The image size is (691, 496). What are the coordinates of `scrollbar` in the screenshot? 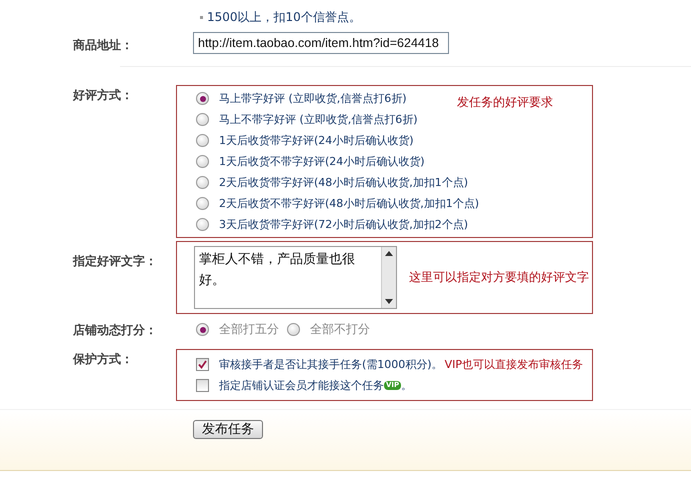 It's located at (388, 277).